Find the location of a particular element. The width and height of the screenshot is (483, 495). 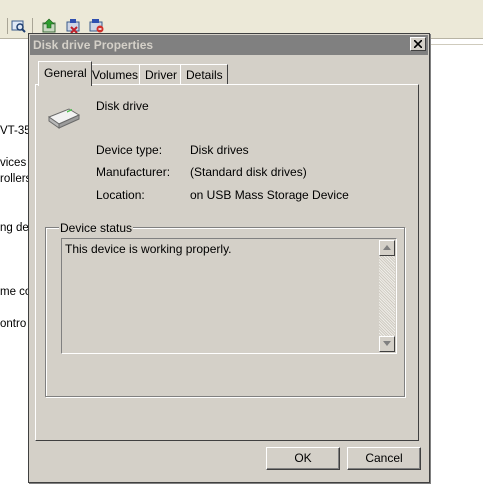

cancel-button: Cancel is located at coordinates (384, 458).